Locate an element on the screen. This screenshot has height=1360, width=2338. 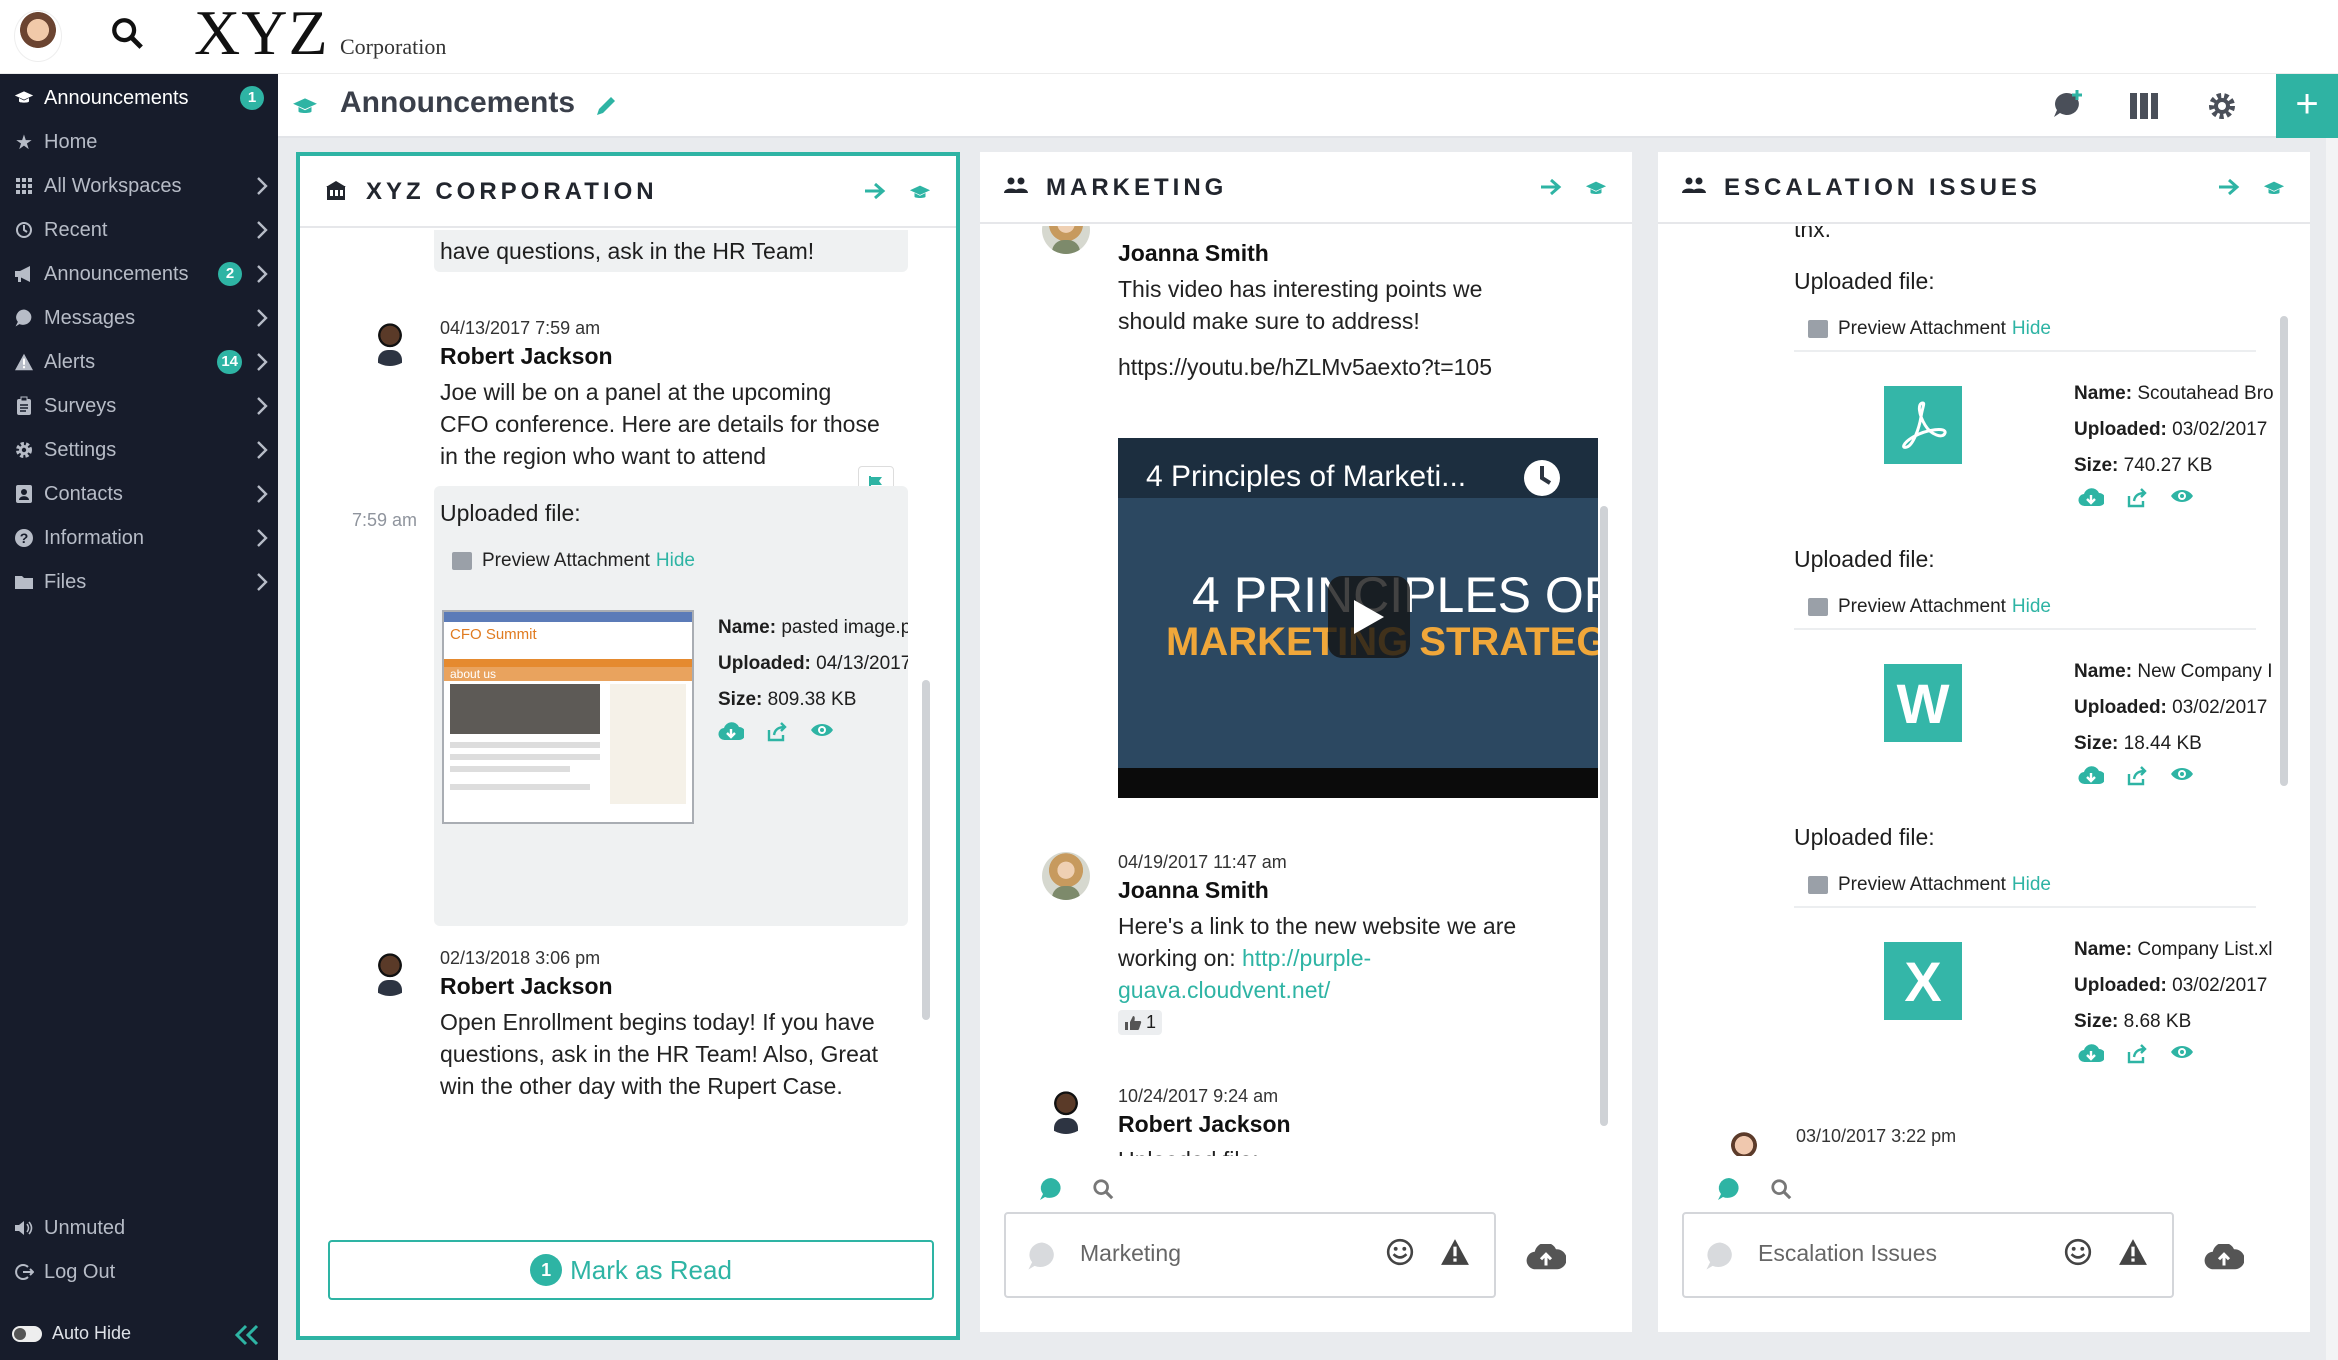
new-chat-button is located at coordinates (2068, 106).